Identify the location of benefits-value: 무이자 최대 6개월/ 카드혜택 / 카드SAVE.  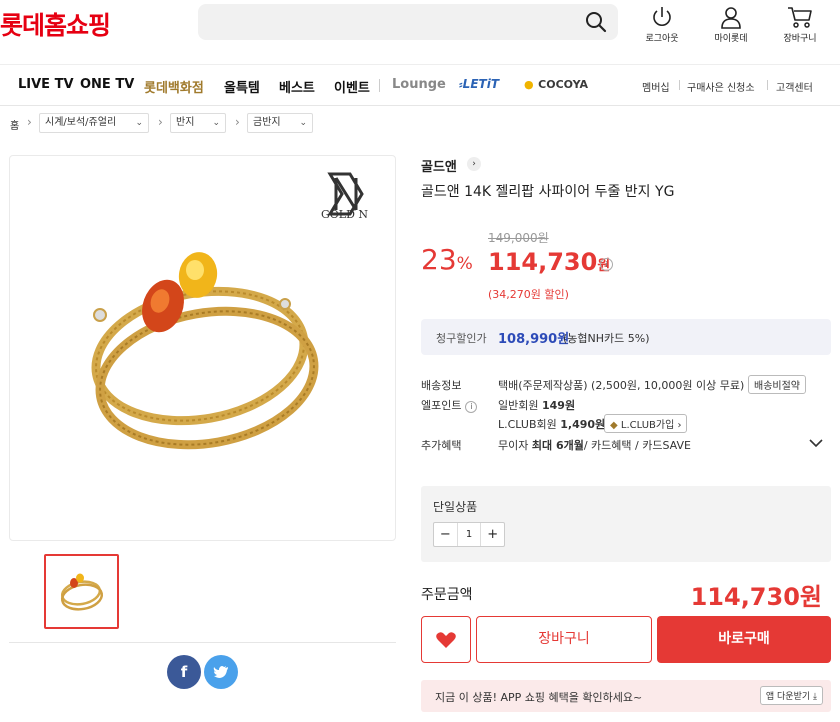
(594, 445).